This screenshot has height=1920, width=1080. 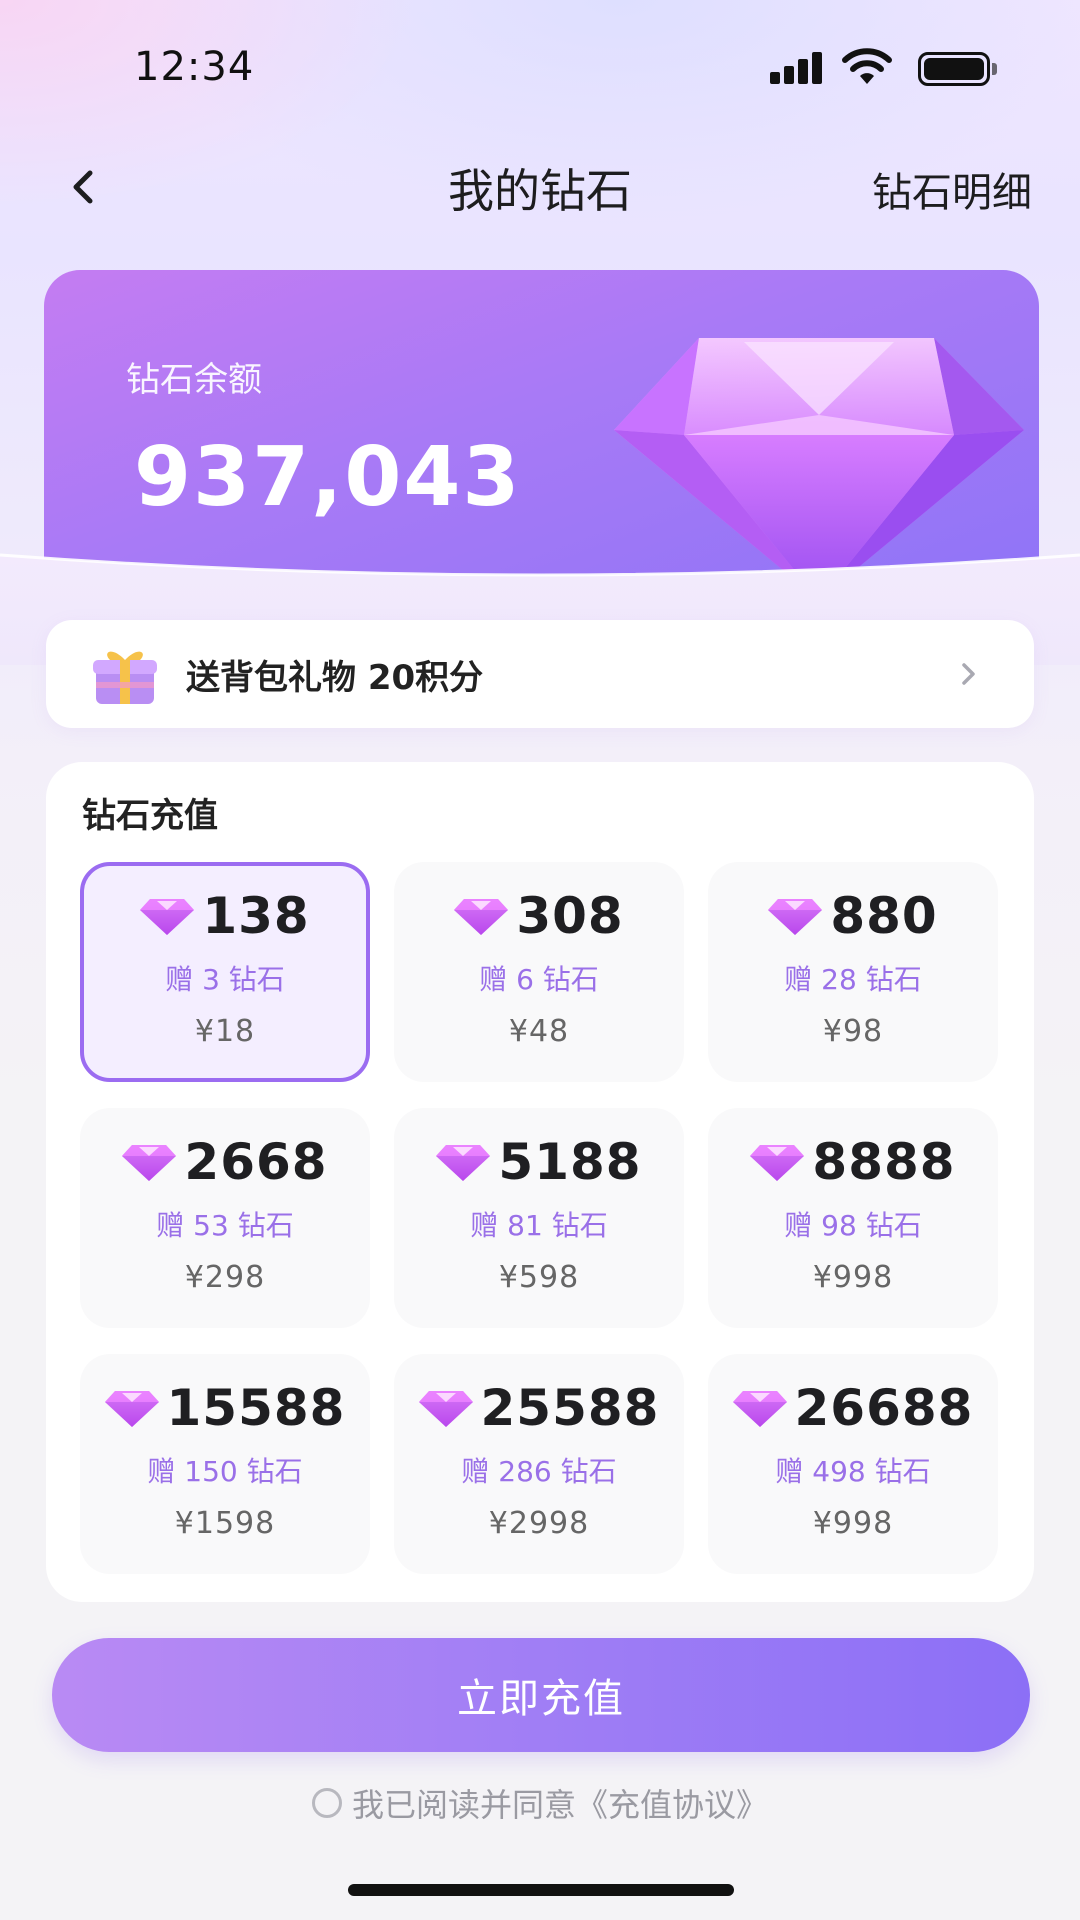 I want to click on gift-banner-text: 送背包礼物 20积分, so click(x=335, y=677).